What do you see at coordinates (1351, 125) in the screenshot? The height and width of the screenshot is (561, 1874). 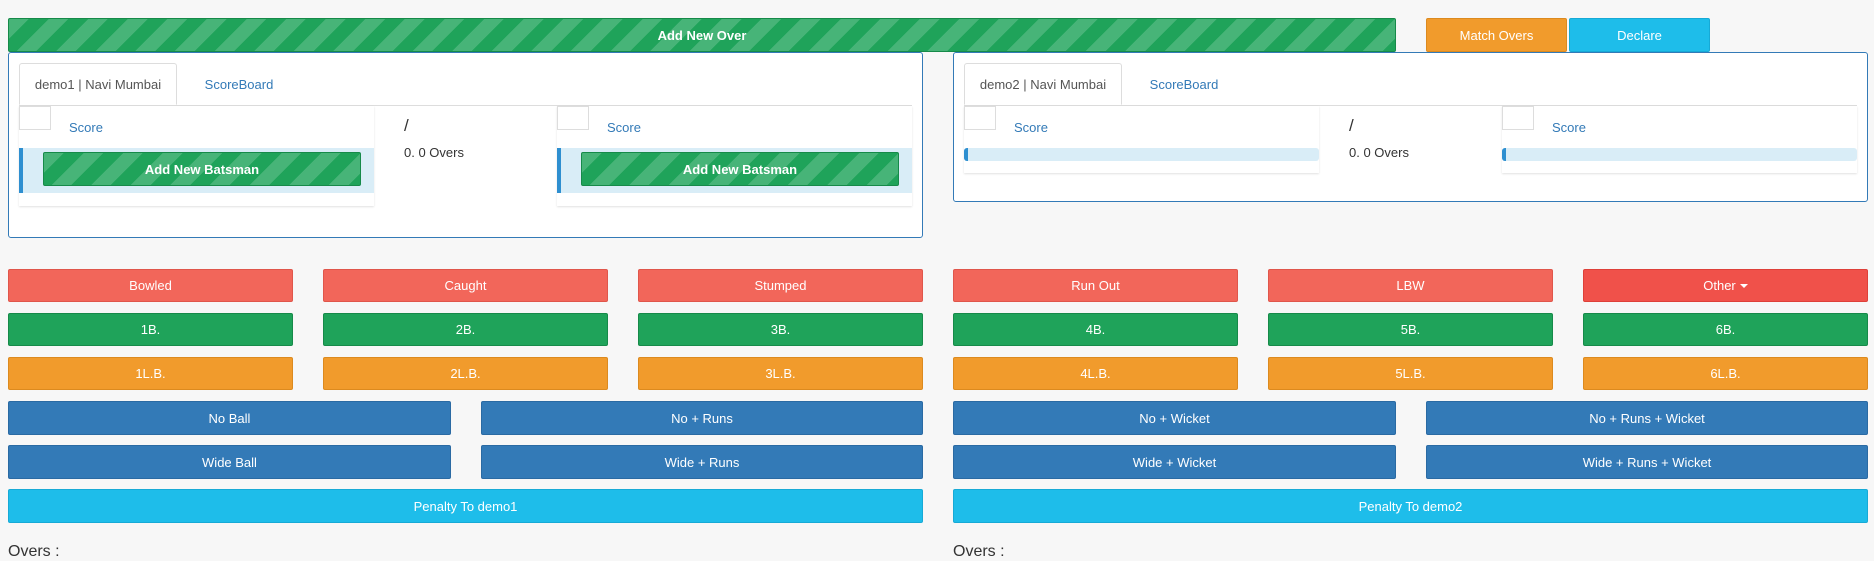 I see `team2-score-slash: /` at bounding box center [1351, 125].